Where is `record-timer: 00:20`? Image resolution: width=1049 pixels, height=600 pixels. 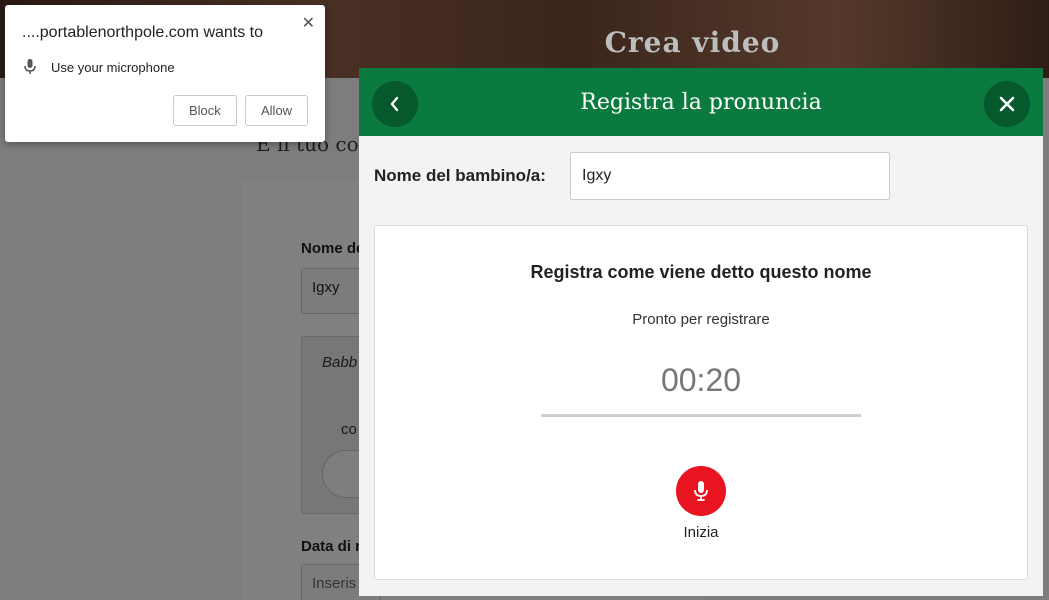
record-timer: 00:20 is located at coordinates (701, 380).